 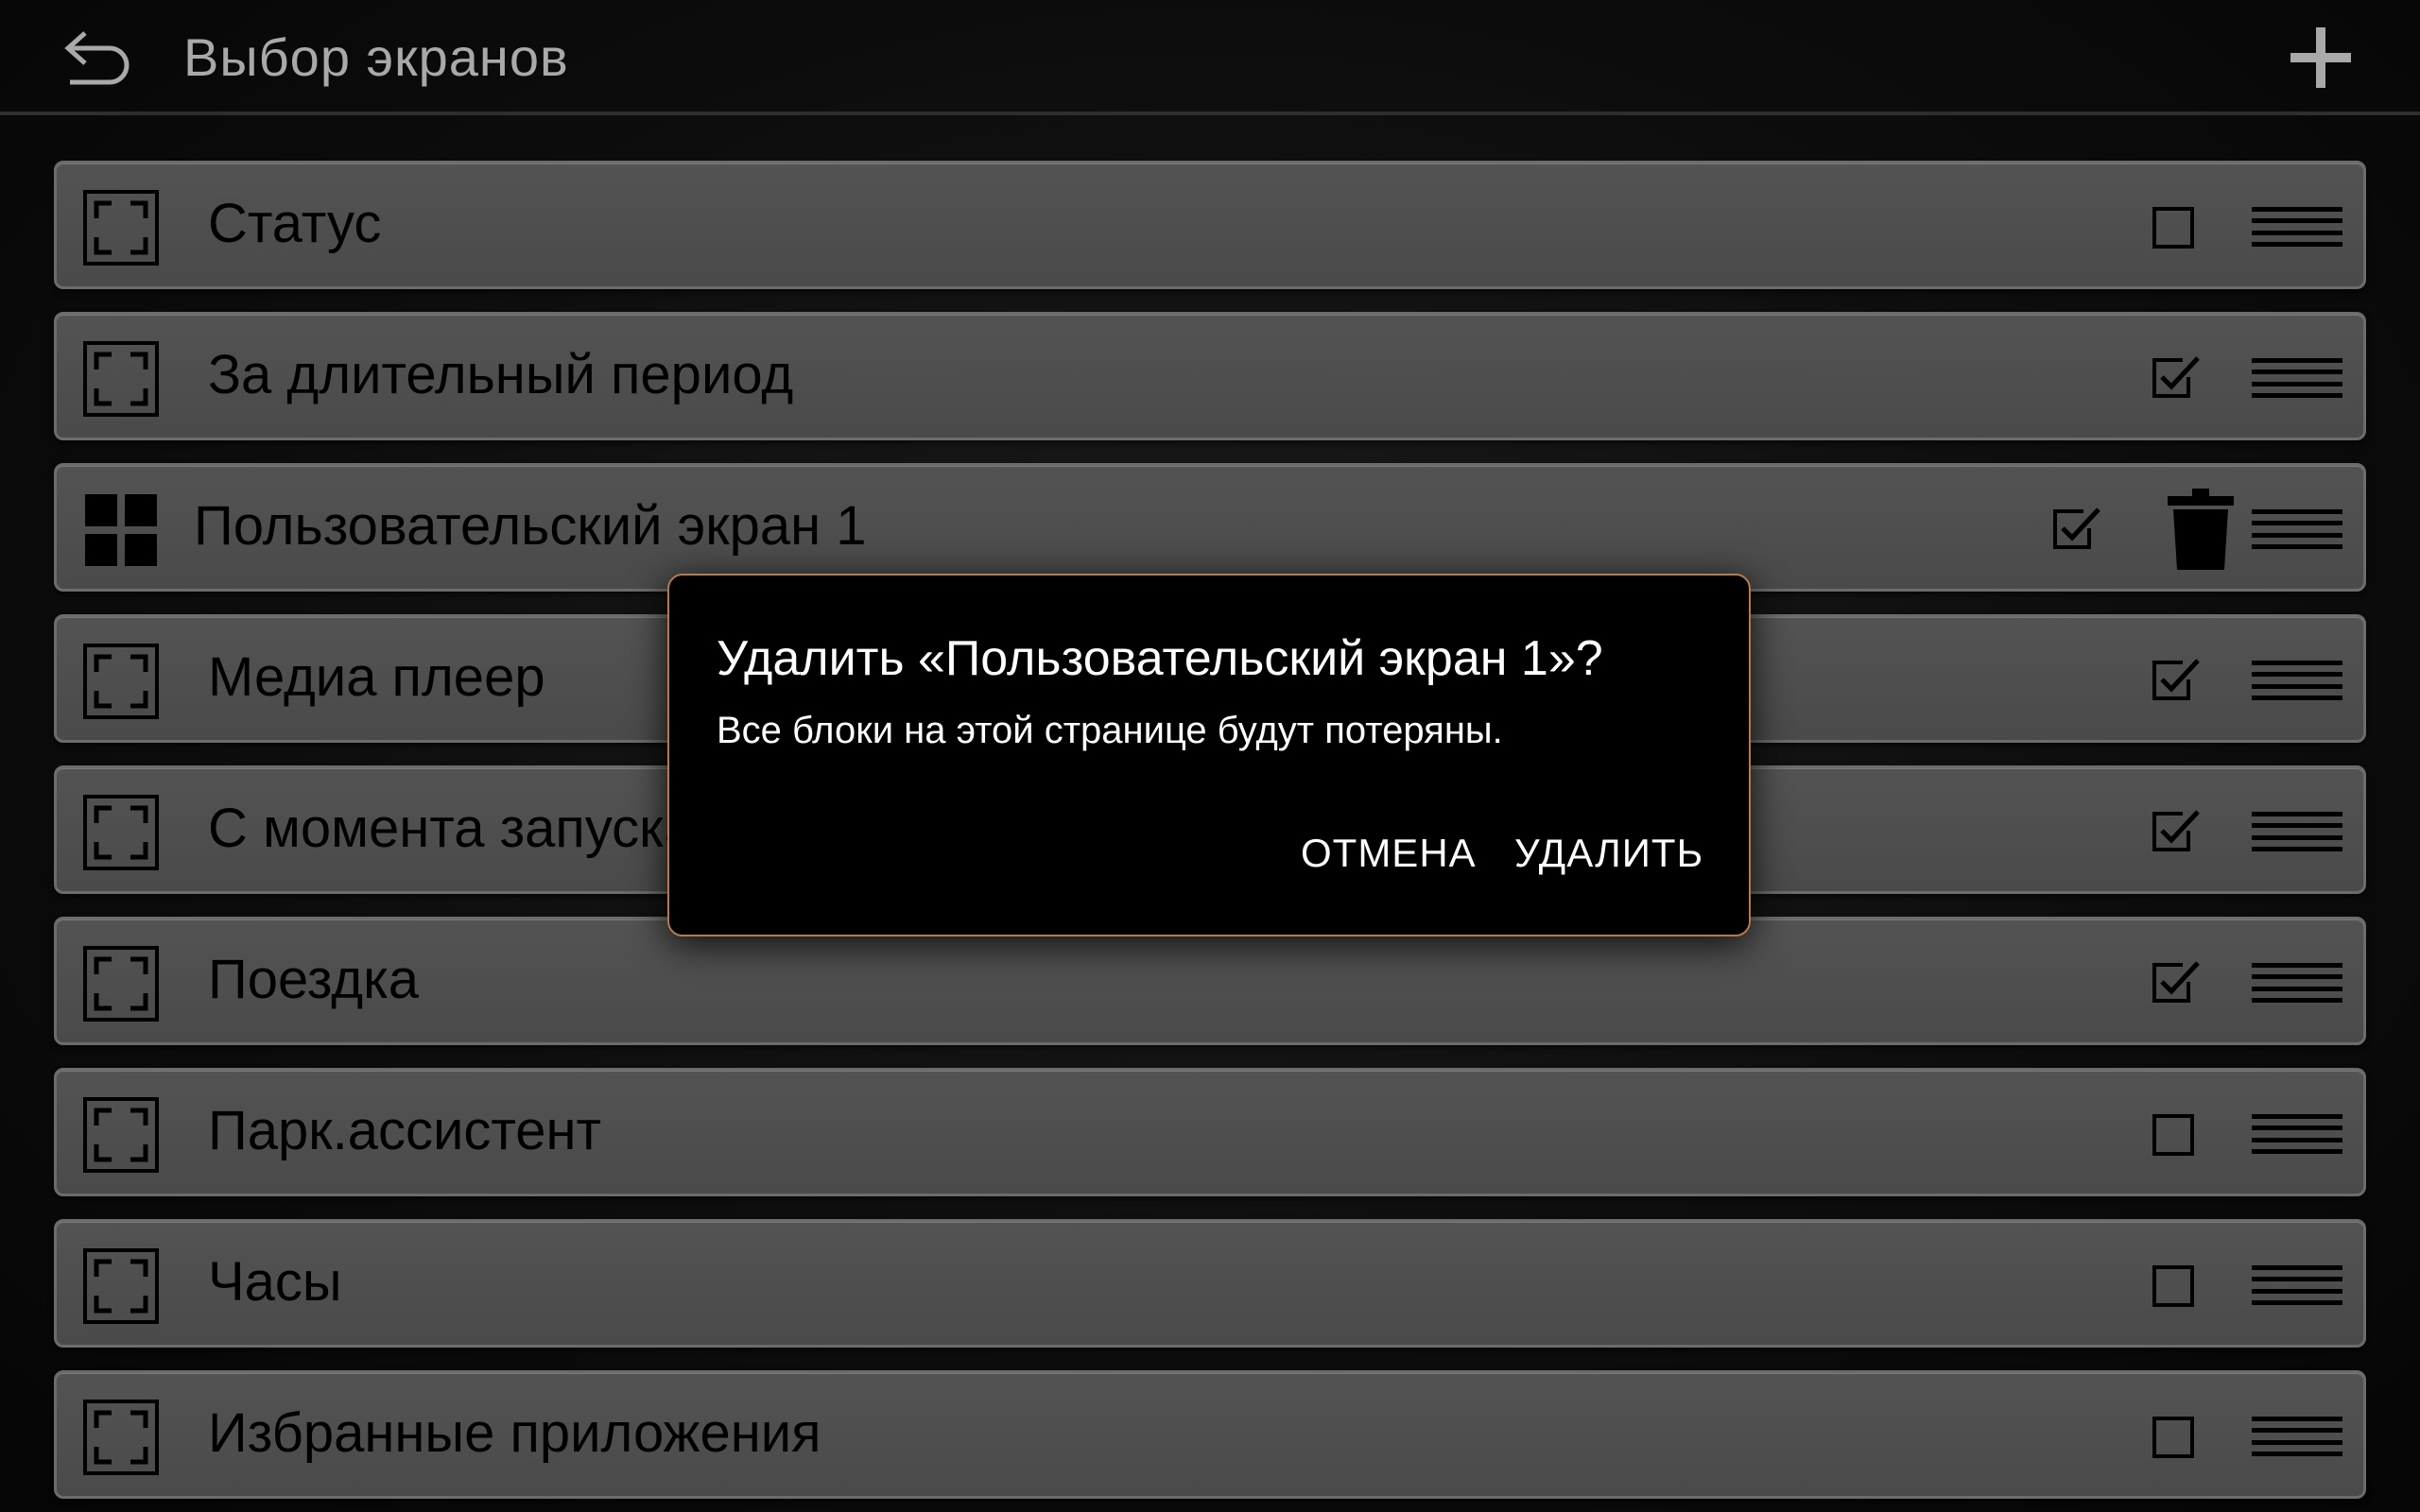 What do you see at coordinates (1210, 527) in the screenshot?
I see `screen-row: Пользовательский экран 1` at bounding box center [1210, 527].